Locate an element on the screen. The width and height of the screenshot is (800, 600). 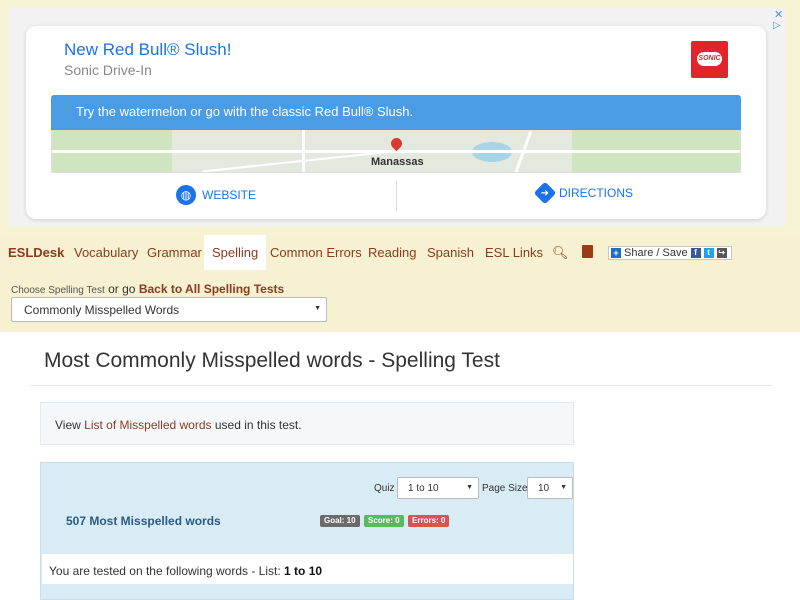
website-button: ◍ WEBSITE is located at coordinates (216, 195).